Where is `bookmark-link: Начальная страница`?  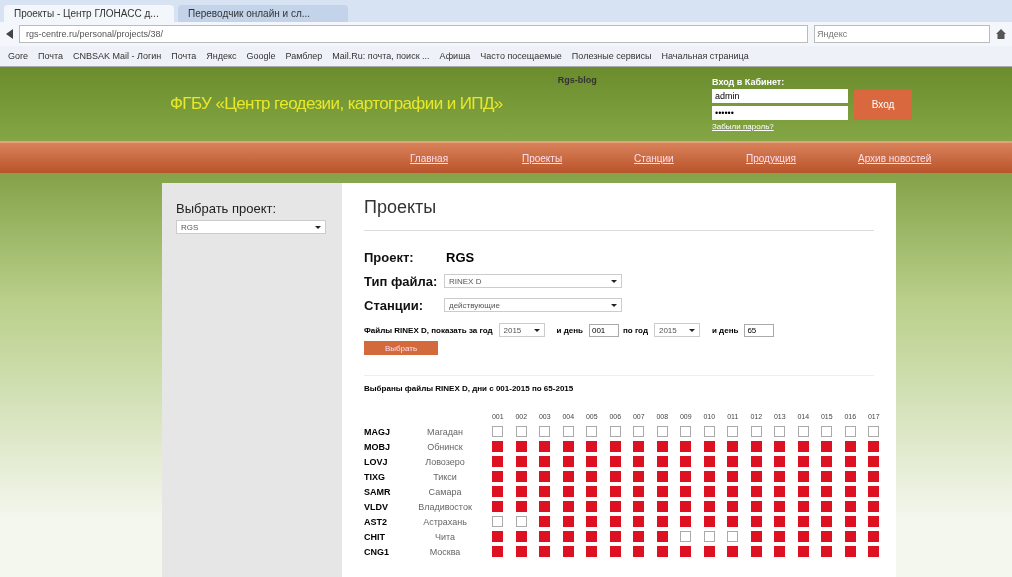 bookmark-link: Начальная страница is located at coordinates (705, 56).